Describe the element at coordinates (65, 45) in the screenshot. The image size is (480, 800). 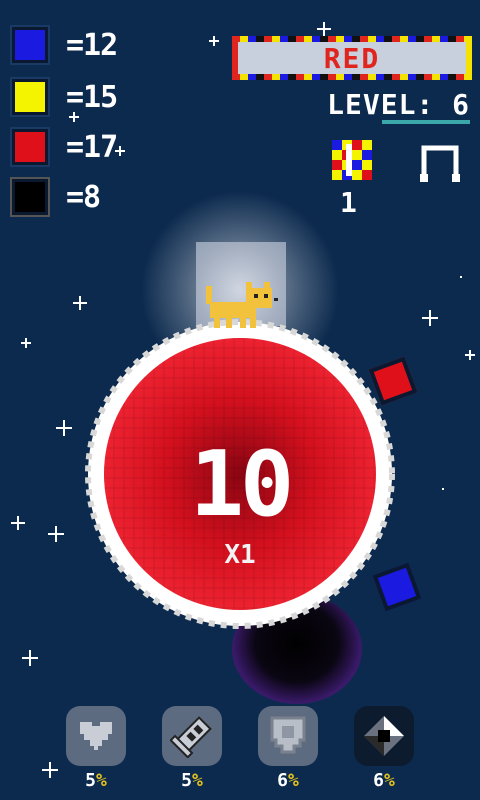
I see `blue-counter: =12` at that location.